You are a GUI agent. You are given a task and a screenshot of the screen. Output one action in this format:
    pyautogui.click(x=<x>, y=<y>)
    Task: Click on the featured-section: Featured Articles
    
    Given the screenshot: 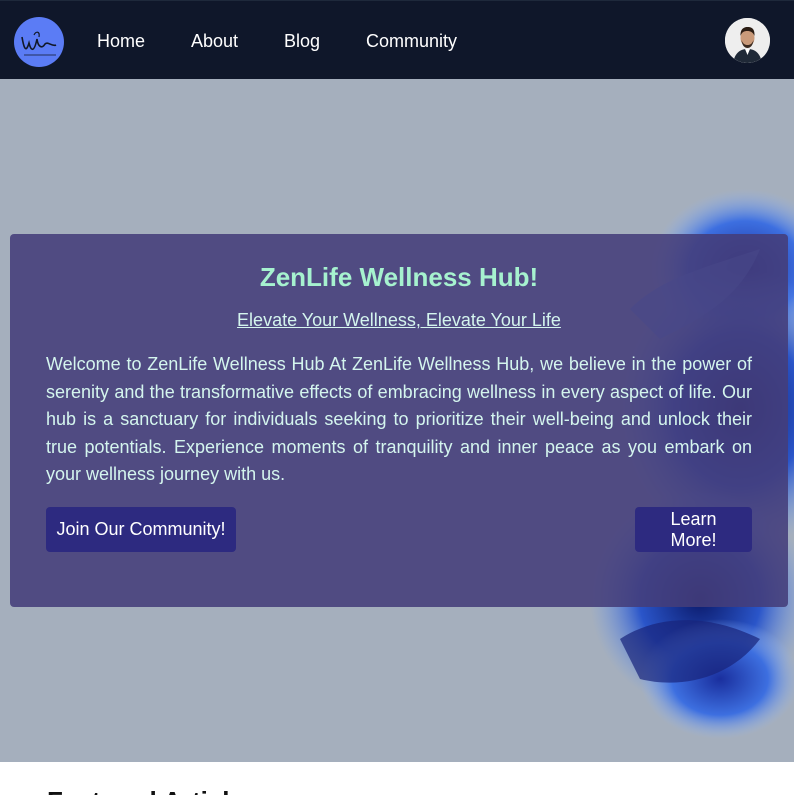 What is the action you would take?
    pyautogui.click(x=397, y=778)
    